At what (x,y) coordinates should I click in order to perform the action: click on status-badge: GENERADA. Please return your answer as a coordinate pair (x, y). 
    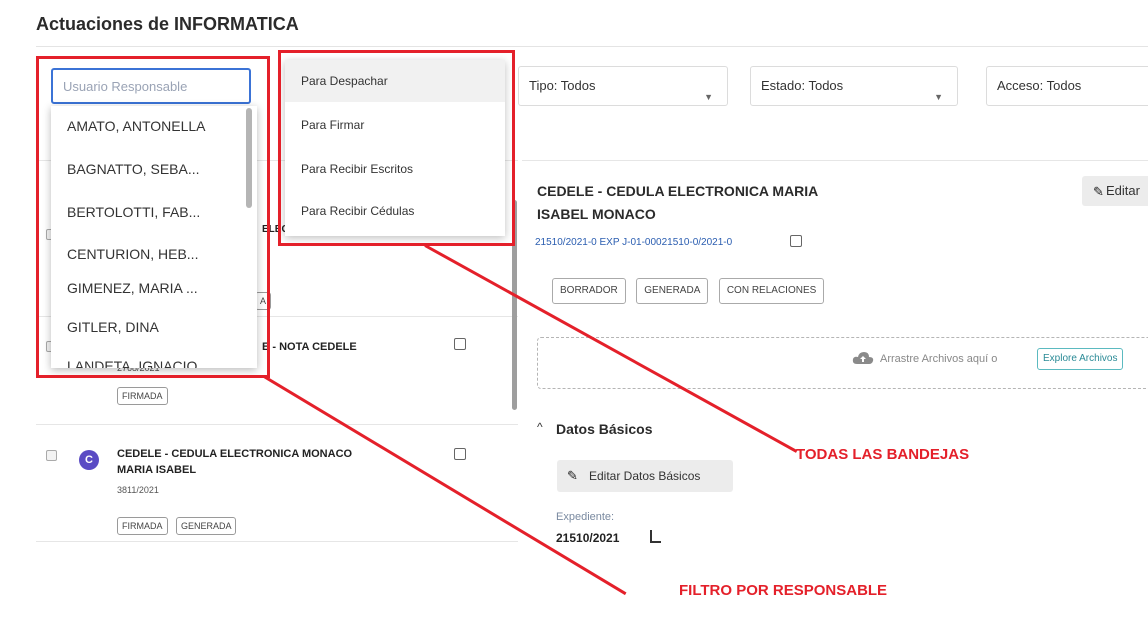
    Looking at the image, I should click on (672, 291).